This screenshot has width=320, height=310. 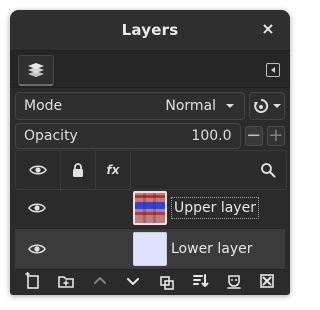 What do you see at coordinates (130, 106) in the screenshot?
I see `mode-select: Mode Normal` at bounding box center [130, 106].